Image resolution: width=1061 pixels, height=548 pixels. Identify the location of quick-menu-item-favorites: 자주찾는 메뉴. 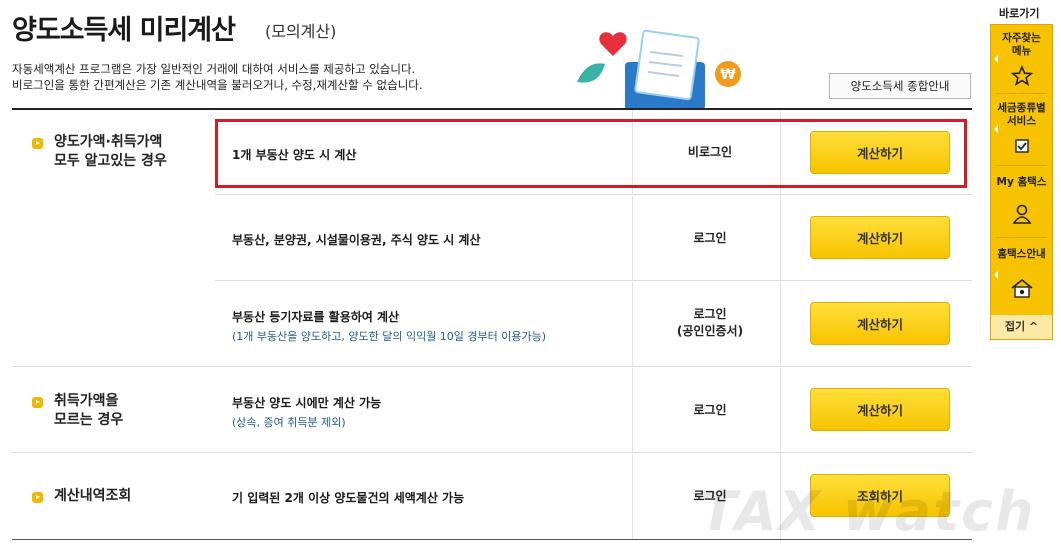
(1021, 45).